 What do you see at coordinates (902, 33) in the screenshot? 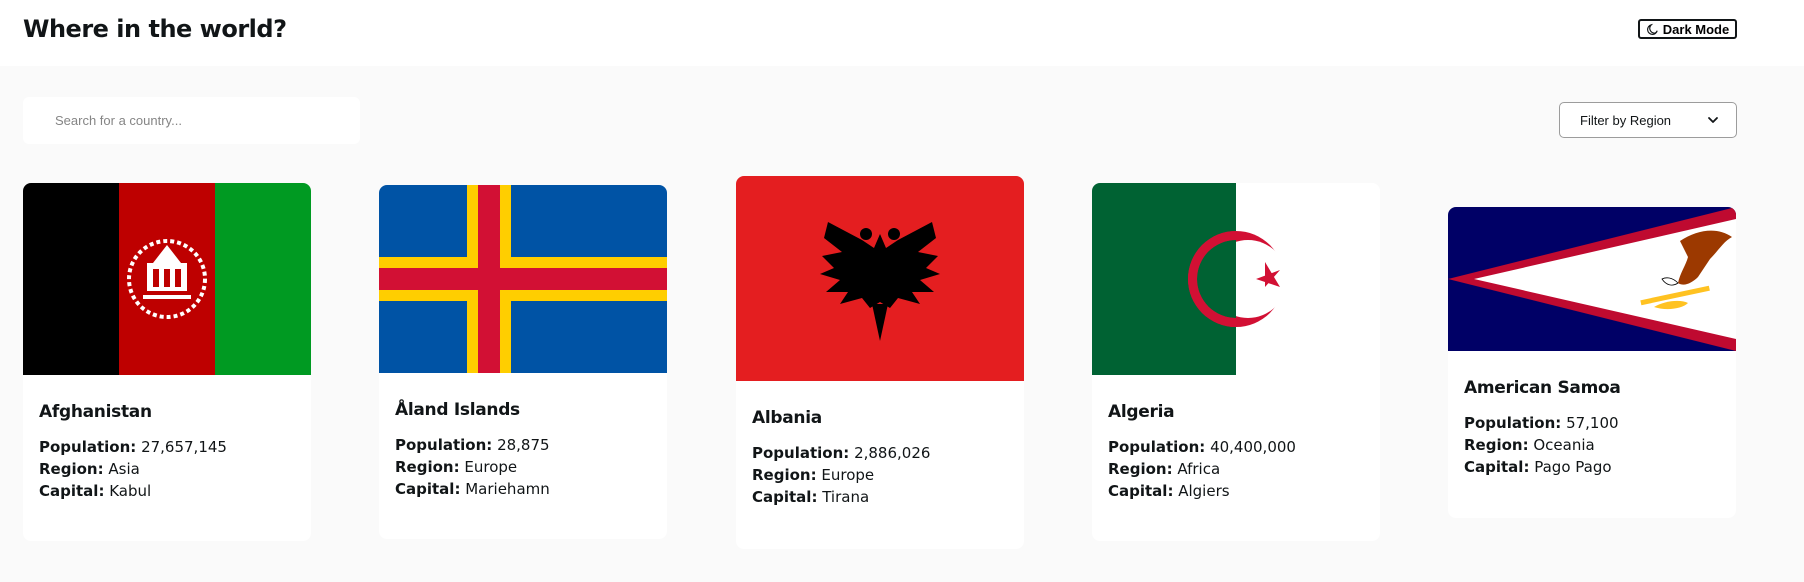
I see `app-header: Where in the world? Dark Mode` at bounding box center [902, 33].